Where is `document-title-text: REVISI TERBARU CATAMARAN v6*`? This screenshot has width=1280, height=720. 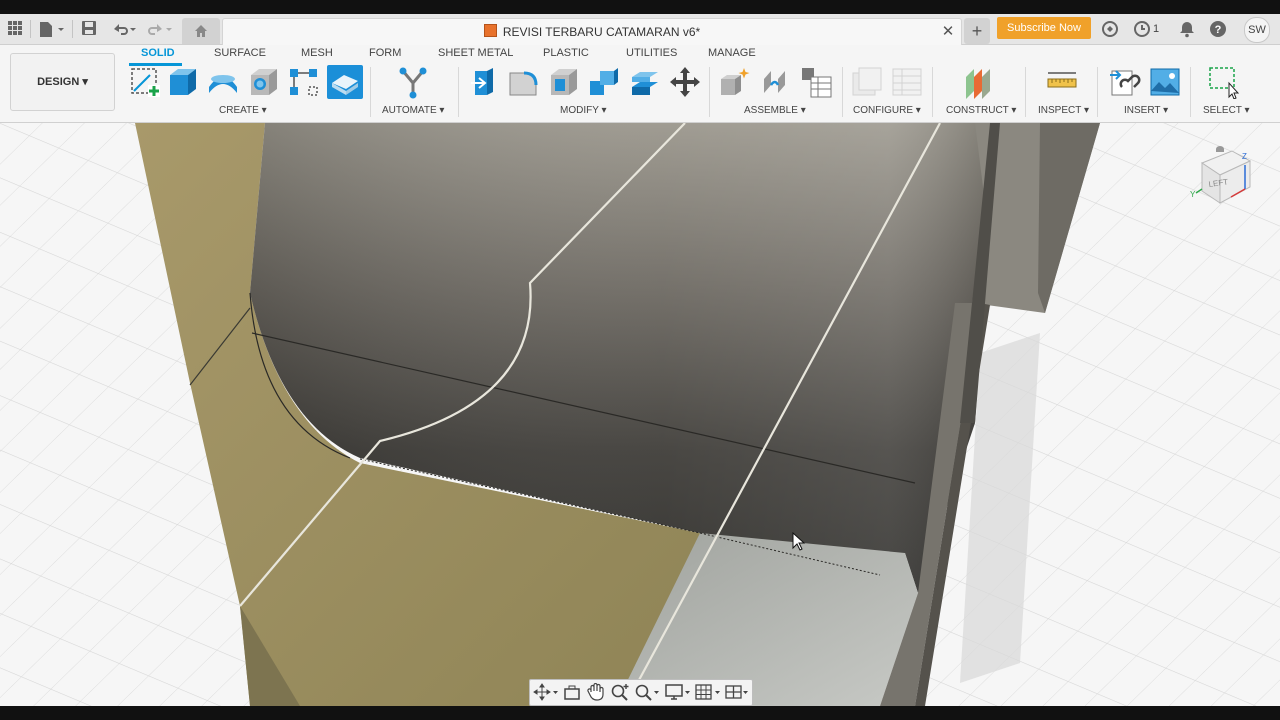 document-title-text: REVISI TERBARU CATAMARAN v6* is located at coordinates (601, 32).